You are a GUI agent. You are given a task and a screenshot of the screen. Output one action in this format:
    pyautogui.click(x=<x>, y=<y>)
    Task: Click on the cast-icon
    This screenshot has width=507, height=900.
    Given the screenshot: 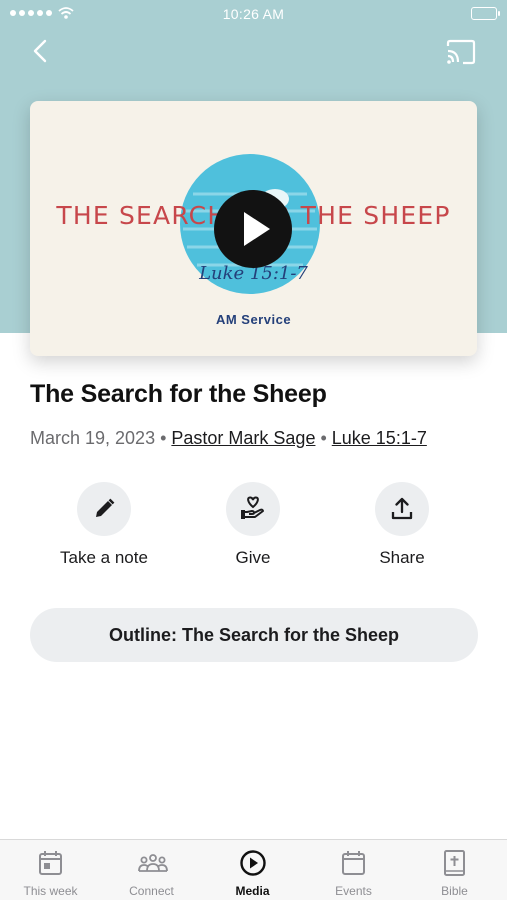 What is the action you would take?
    pyautogui.click(x=461, y=52)
    